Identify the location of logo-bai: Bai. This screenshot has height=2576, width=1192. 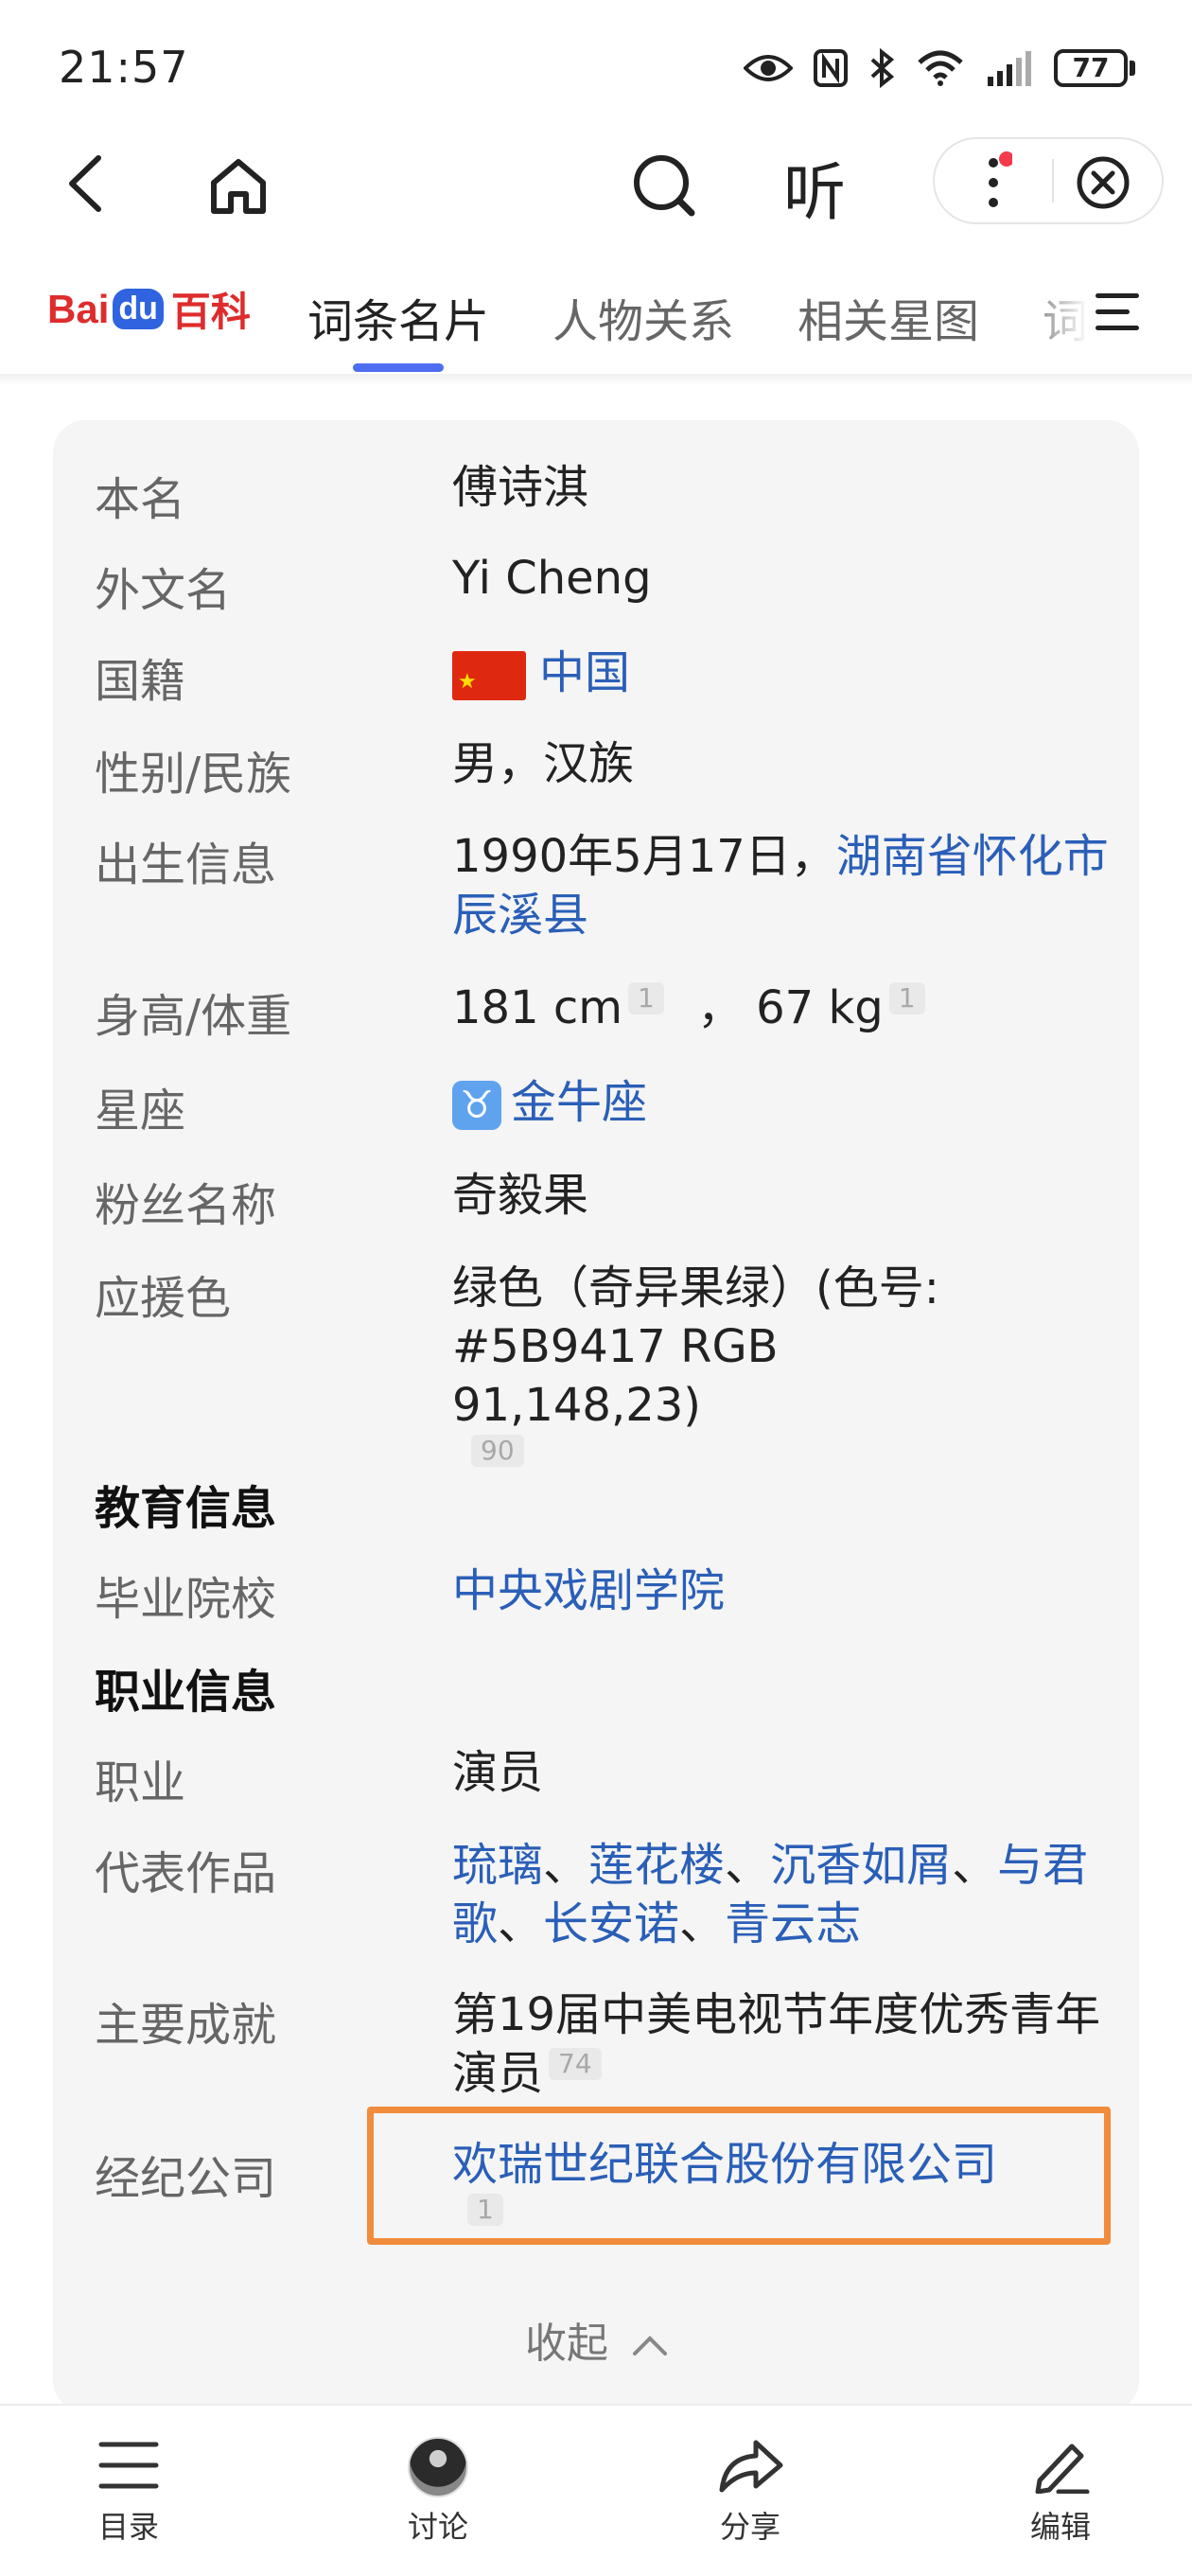
(78, 308).